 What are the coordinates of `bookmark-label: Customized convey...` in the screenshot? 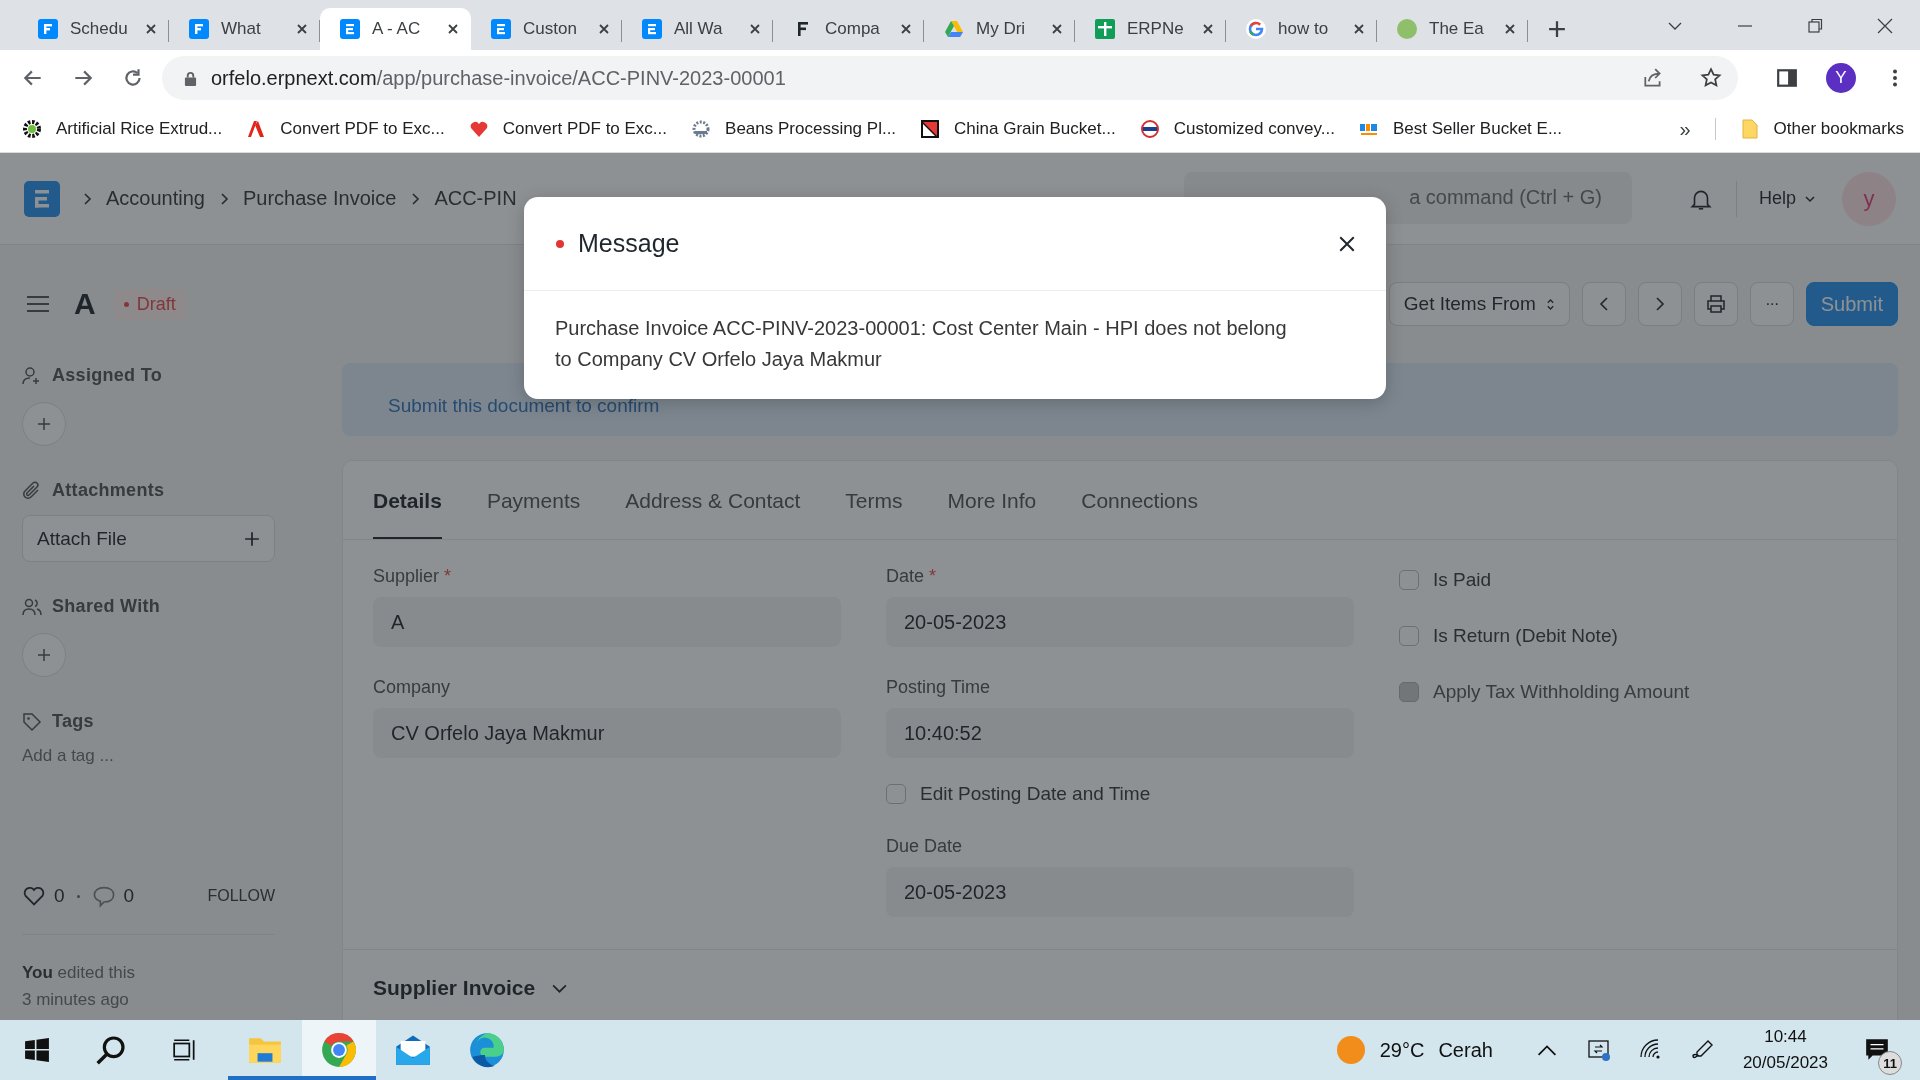 It's located at (1254, 129).